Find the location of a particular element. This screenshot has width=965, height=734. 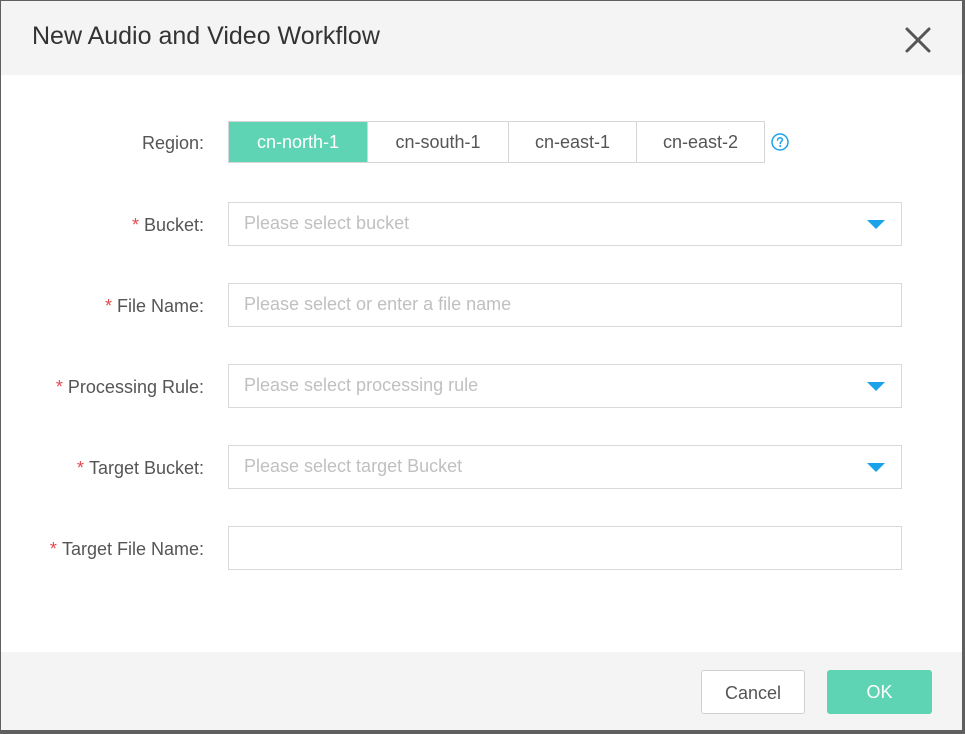

processing-rule-label: * Processing Rule: is located at coordinates (130, 387).